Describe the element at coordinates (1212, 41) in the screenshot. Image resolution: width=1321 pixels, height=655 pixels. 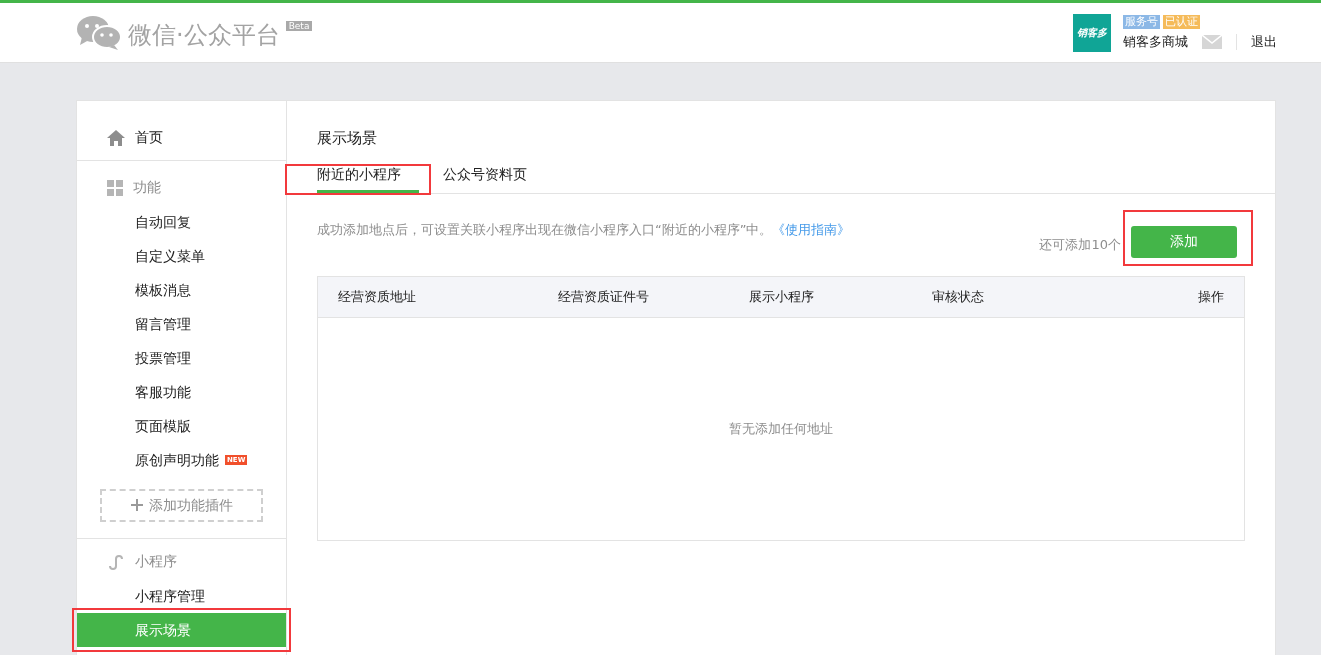
I see `mail-icon` at that location.